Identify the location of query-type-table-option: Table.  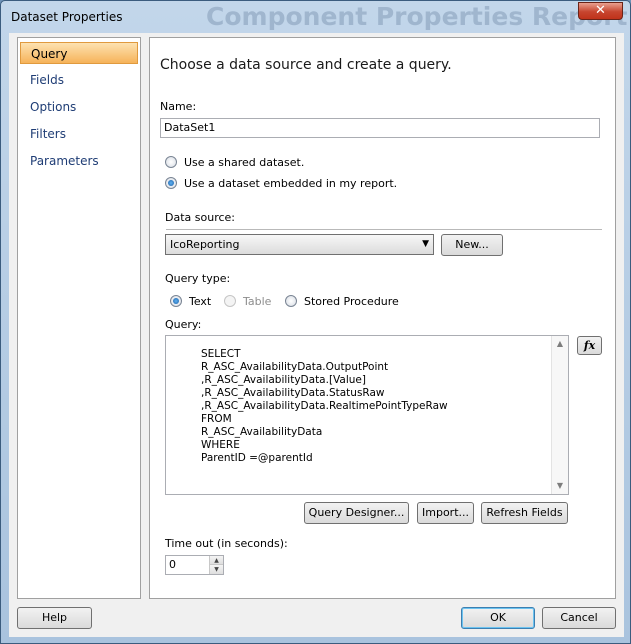
(247, 301).